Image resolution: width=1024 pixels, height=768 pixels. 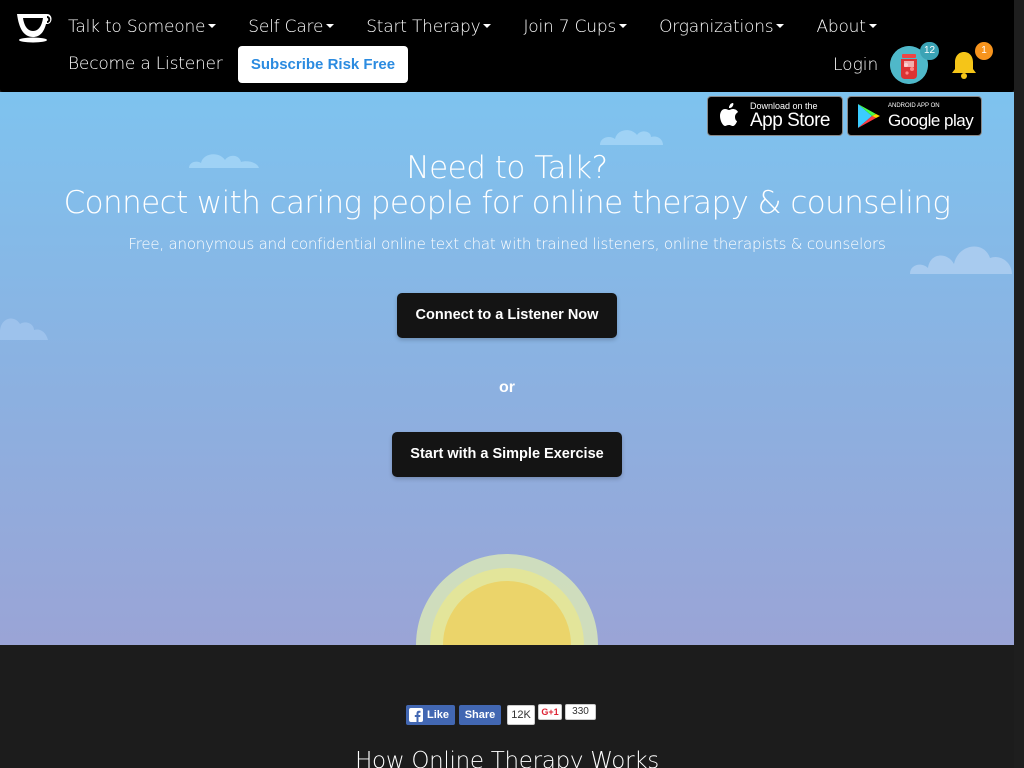 I want to click on facebook-like-label: Like, so click(x=438, y=715).